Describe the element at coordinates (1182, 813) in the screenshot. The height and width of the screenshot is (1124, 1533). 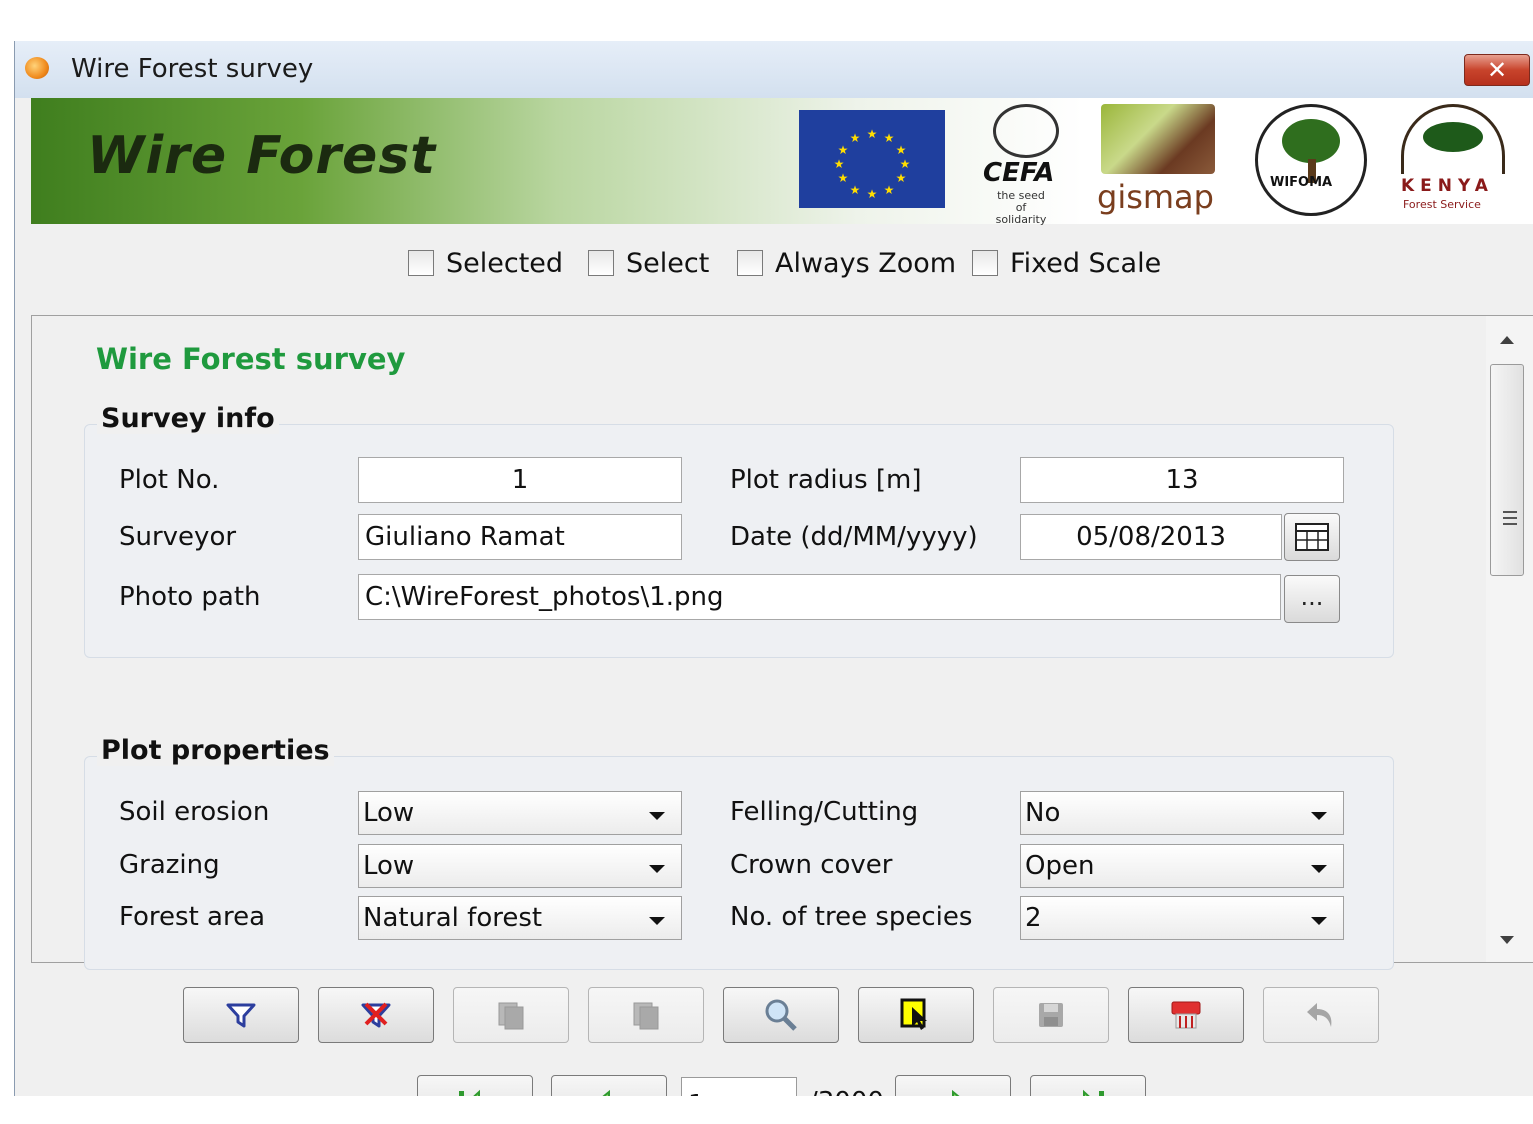
I see `felling-cutting-dropdown: No` at that location.